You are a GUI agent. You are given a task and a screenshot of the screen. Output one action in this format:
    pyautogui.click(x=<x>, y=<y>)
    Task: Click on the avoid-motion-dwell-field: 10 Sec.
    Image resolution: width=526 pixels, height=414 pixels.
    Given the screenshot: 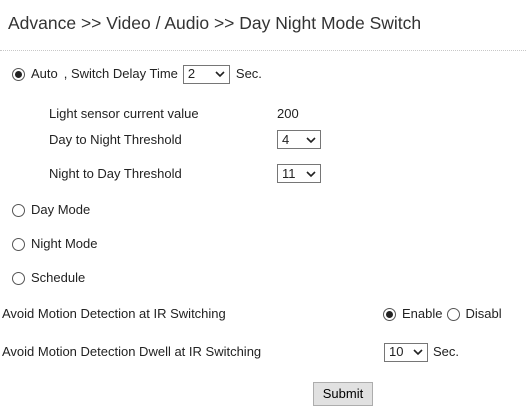 What is the action you would take?
    pyautogui.click(x=421, y=352)
    